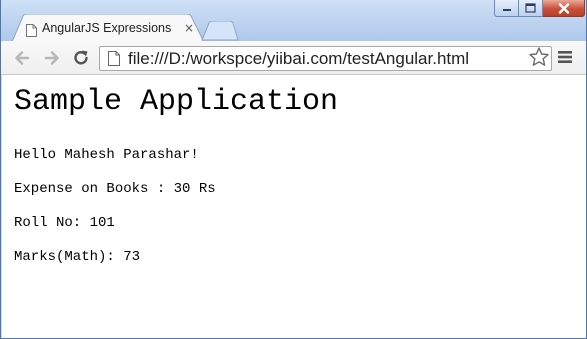 Image resolution: width=587 pixels, height=339 pixels. Describe the element at coordinates (115, 189) in the screenshot. I see `expense-text: Expense on Books : 30 Rs` at that location.